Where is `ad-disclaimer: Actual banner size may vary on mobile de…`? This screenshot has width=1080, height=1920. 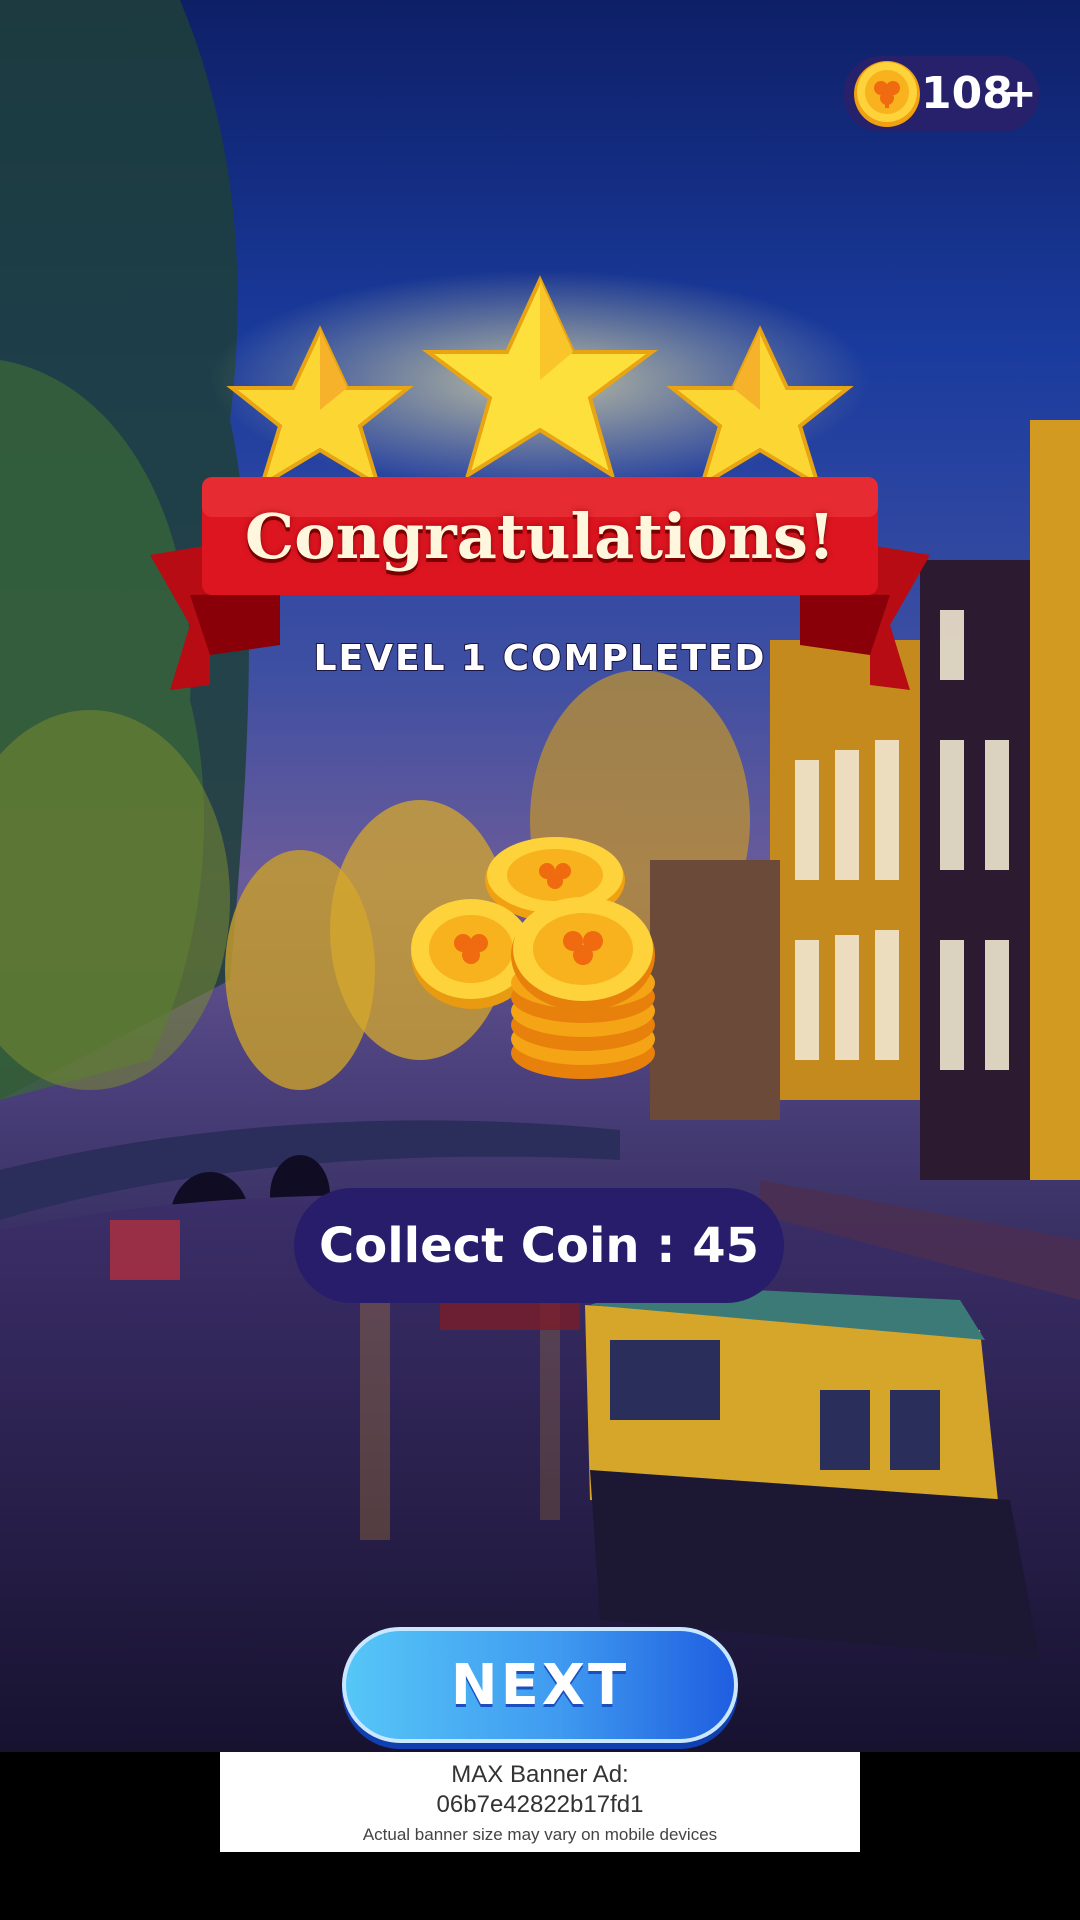
ad-disclaimer: Actual banner size may vary on mobile de… is located at coordinates (540, 1834).